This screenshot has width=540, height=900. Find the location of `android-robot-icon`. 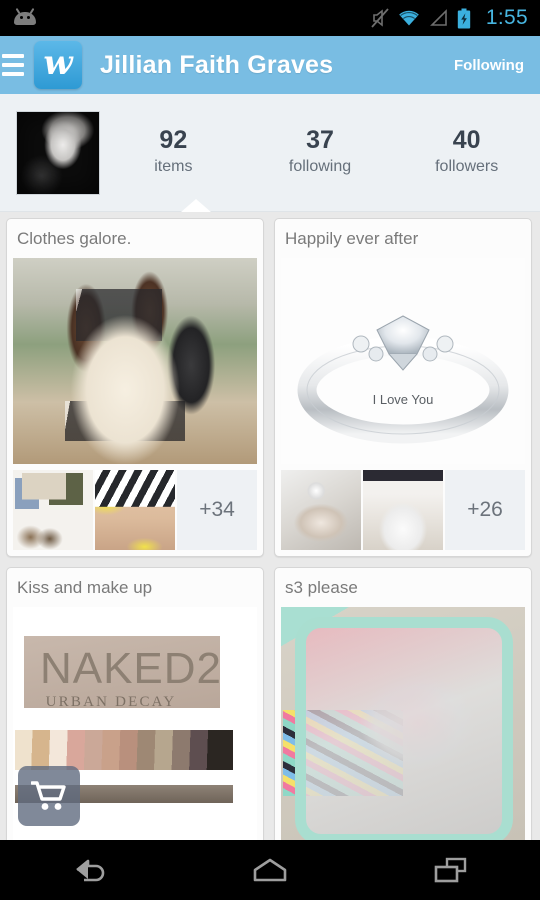

android-robot-icon is located at coordinates (25, 17).